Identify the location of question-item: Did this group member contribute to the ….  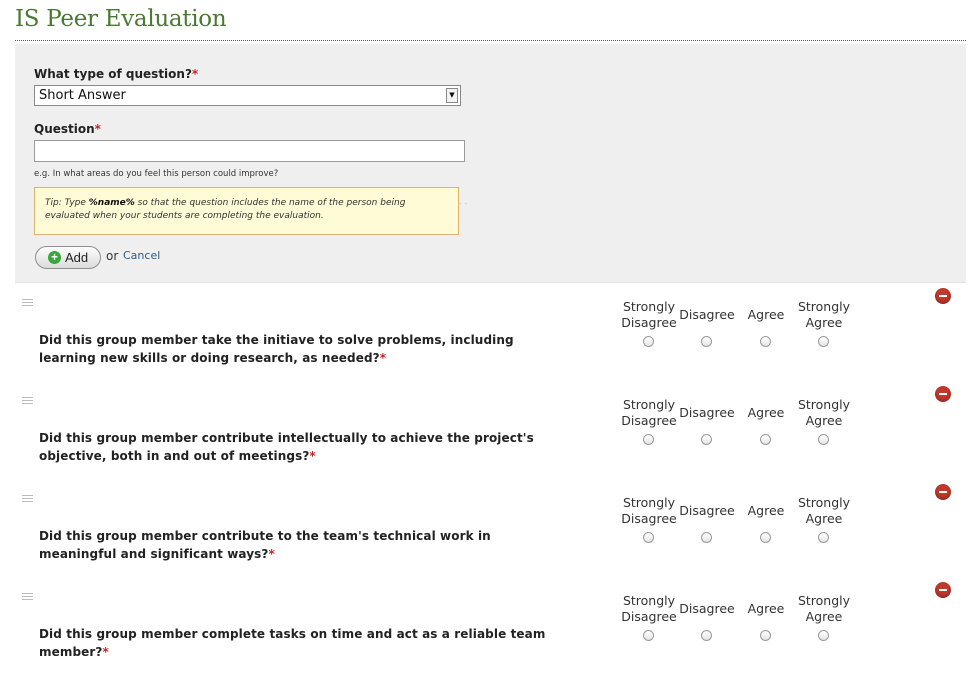
(489, 530).